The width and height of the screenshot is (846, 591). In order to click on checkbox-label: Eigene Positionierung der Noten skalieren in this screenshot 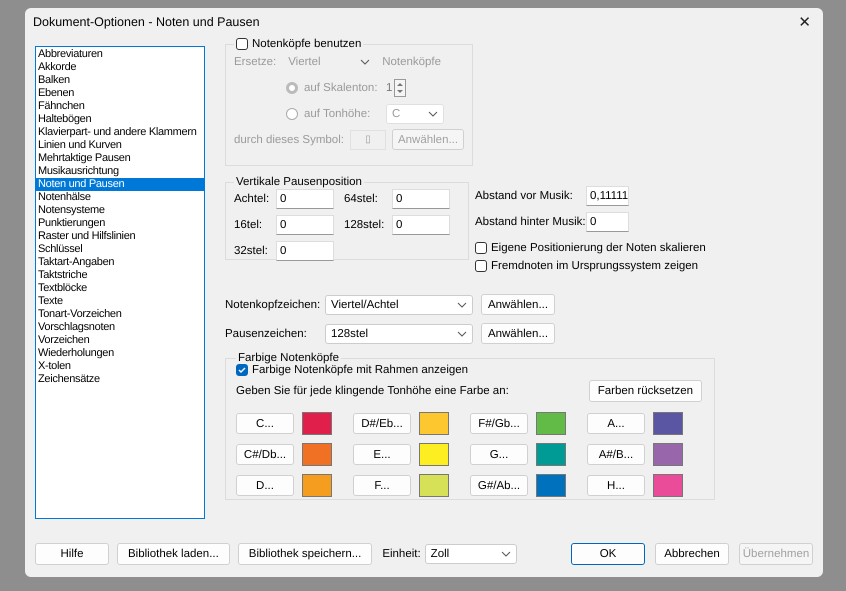, I will do `click(598, 248)`.